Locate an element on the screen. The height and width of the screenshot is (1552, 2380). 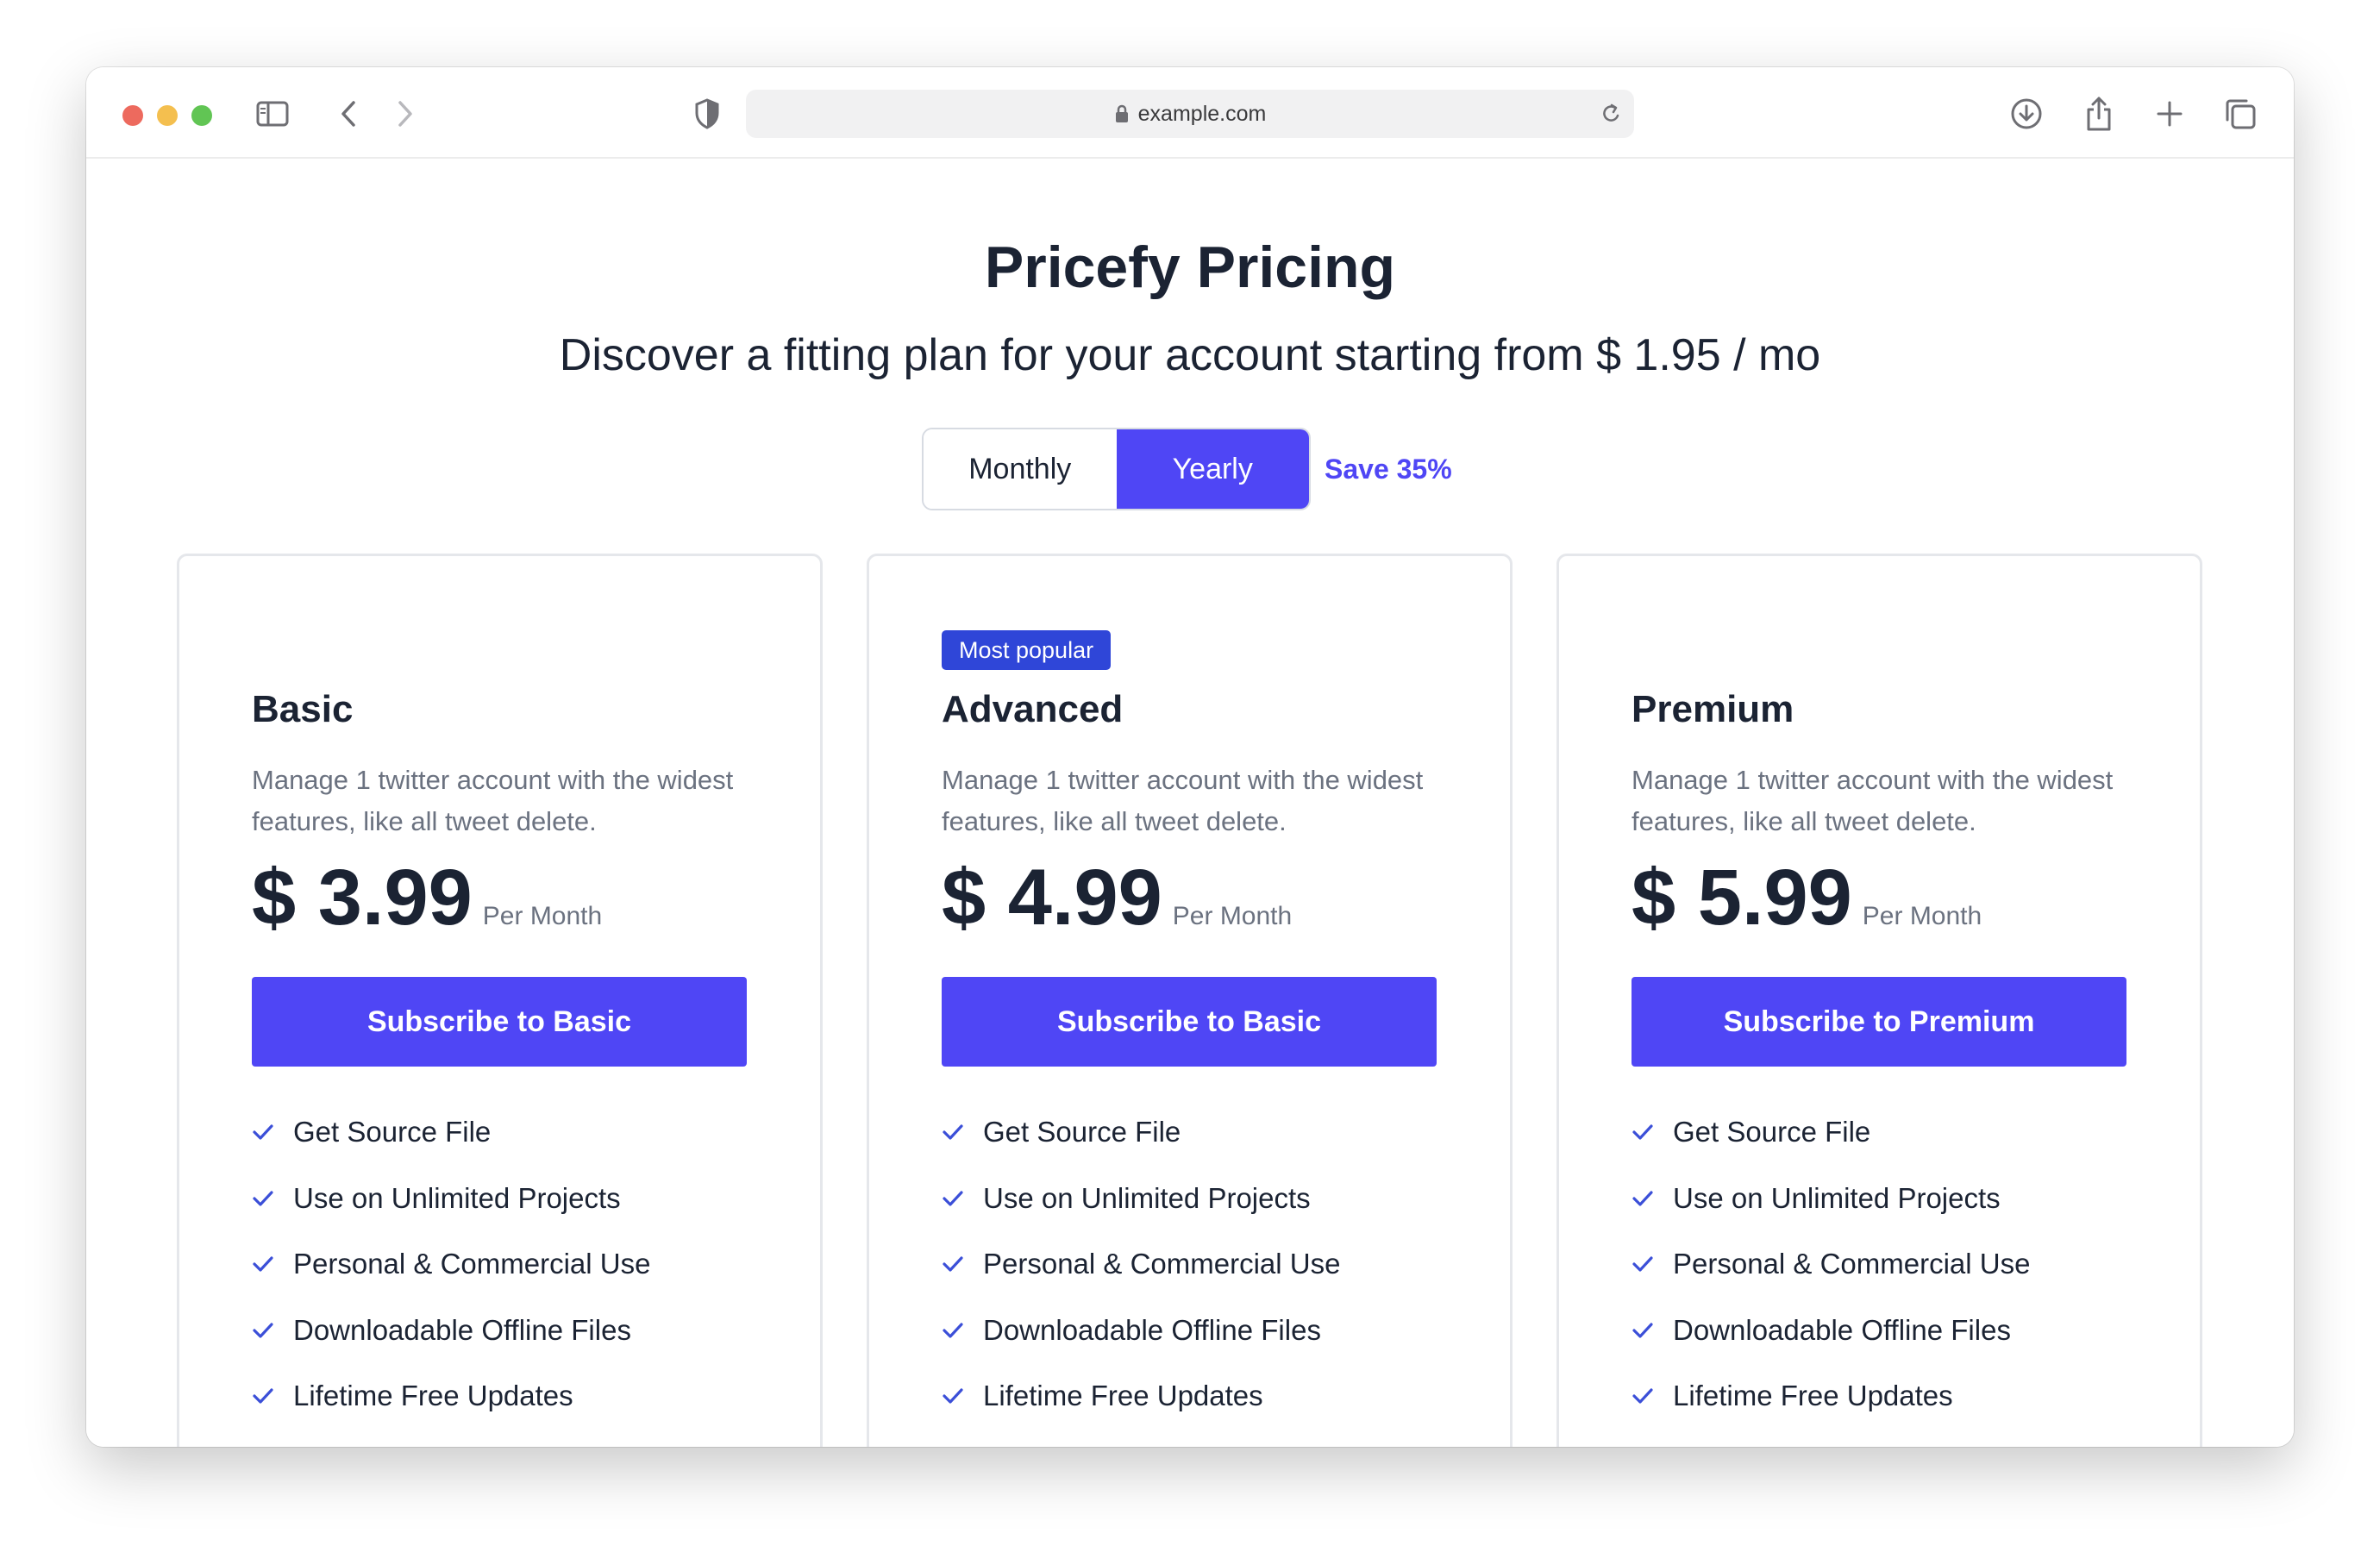
price-row: $ 4.99 Per Month is located at coordinates (1117, 897).